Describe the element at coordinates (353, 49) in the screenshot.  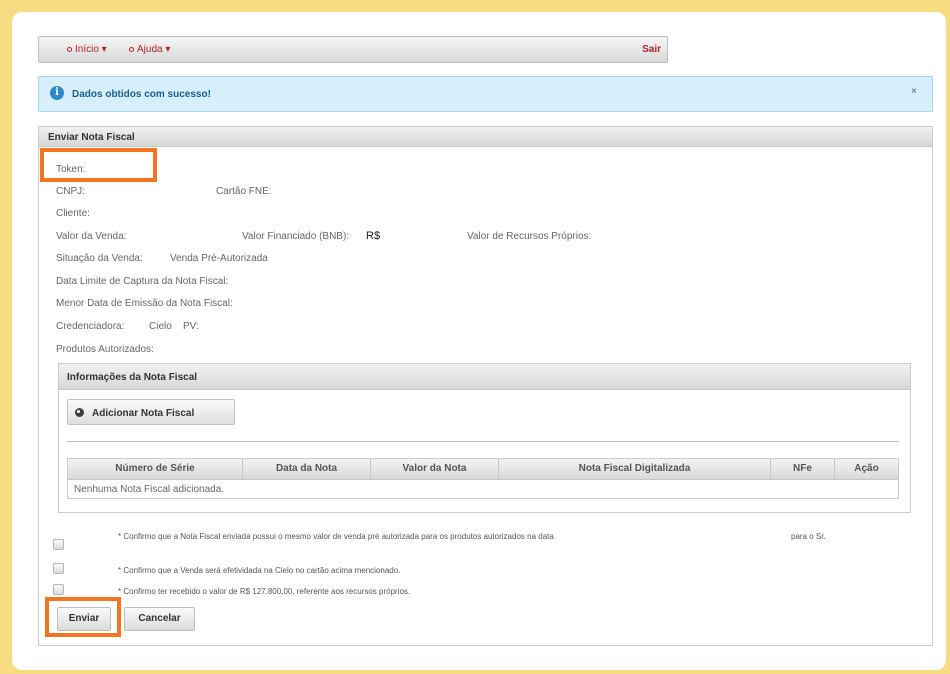
I see `menu-bar: Início ▾ Ajuda ▾ Sair` at that location.